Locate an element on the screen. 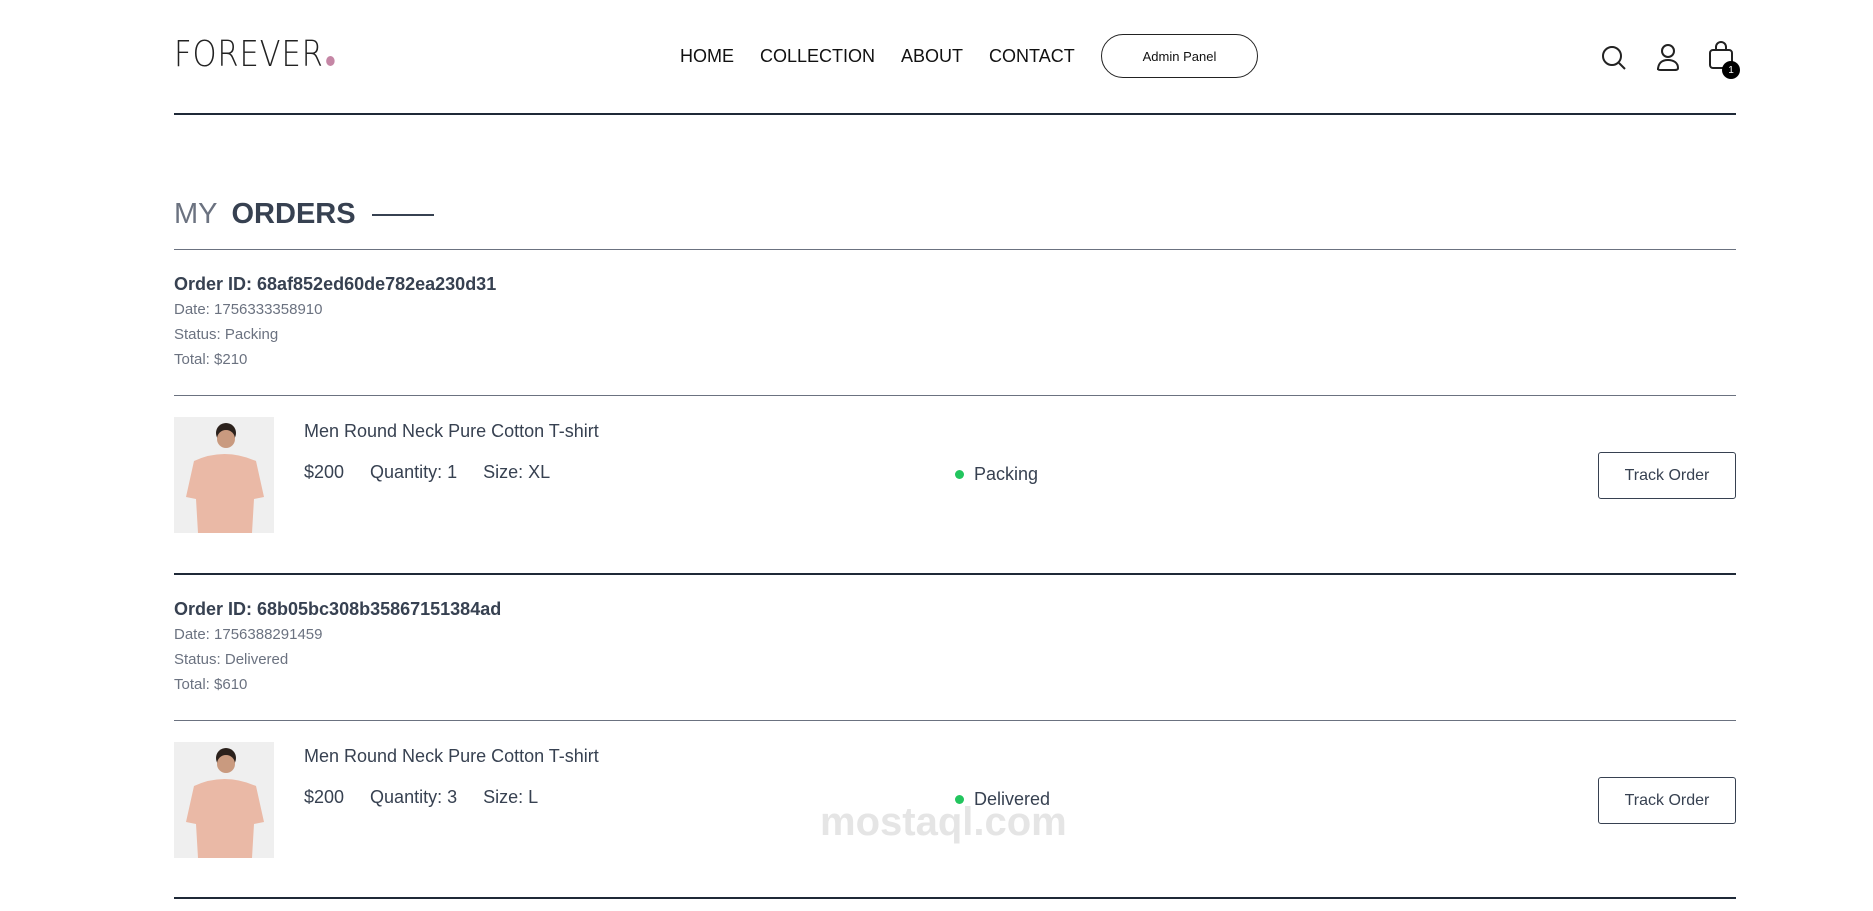 The width and height of the screenshot is (1873, 911). order-status: Status: Delivered is located at coordinates (231, 659).